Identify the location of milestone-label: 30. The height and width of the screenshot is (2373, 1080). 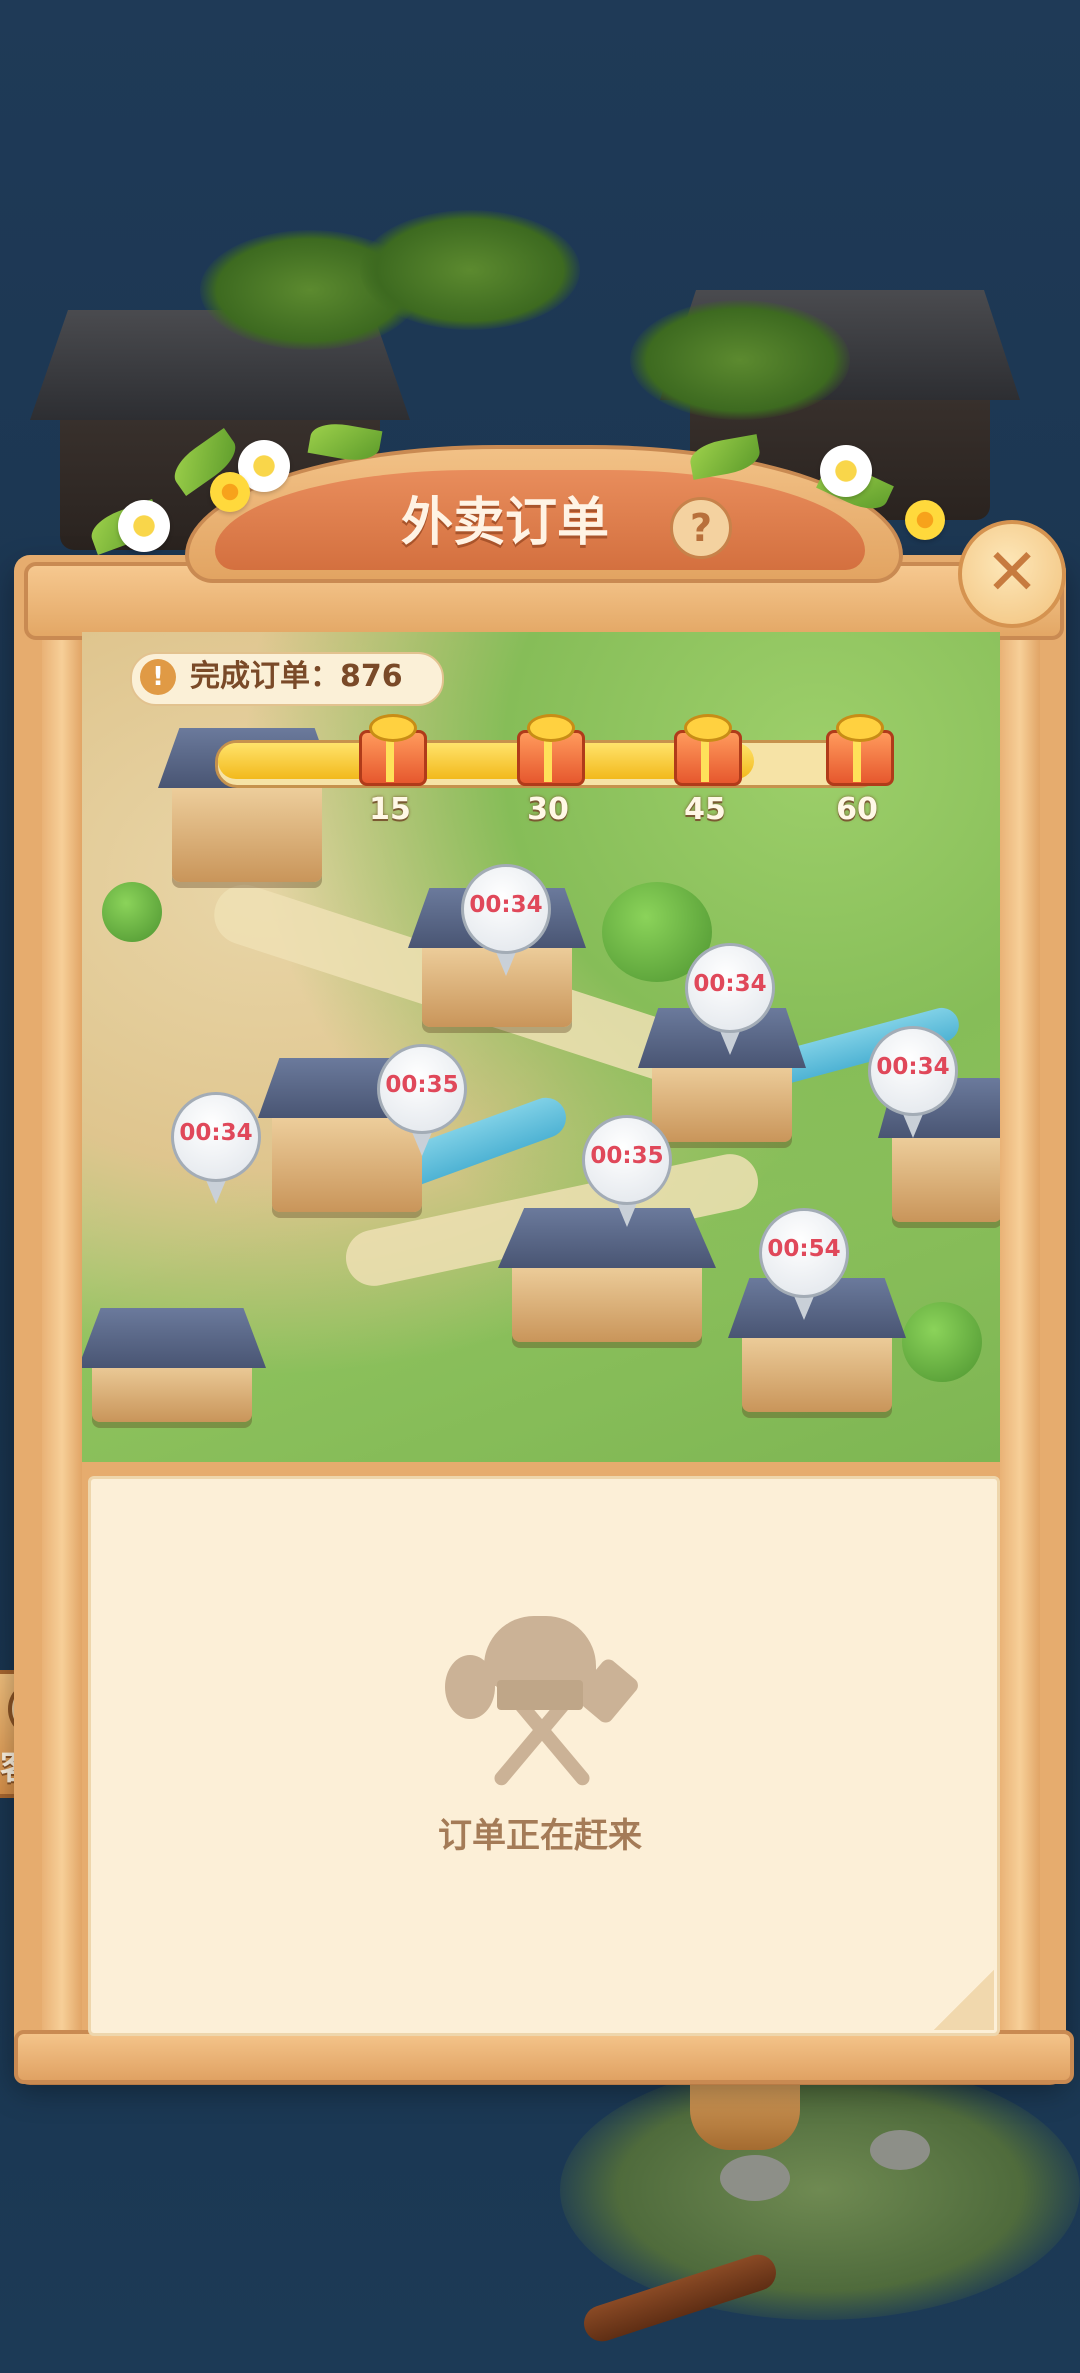
(548, 809).